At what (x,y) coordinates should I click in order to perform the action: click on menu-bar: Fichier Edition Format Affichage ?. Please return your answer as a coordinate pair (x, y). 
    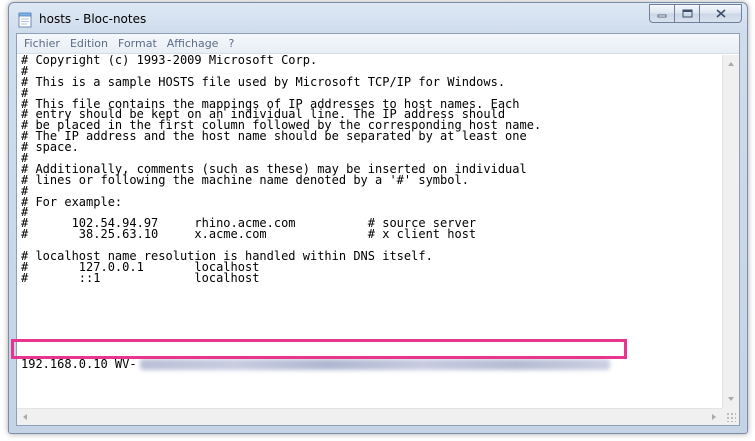
    Looking at the image, I should click on (378, 44).